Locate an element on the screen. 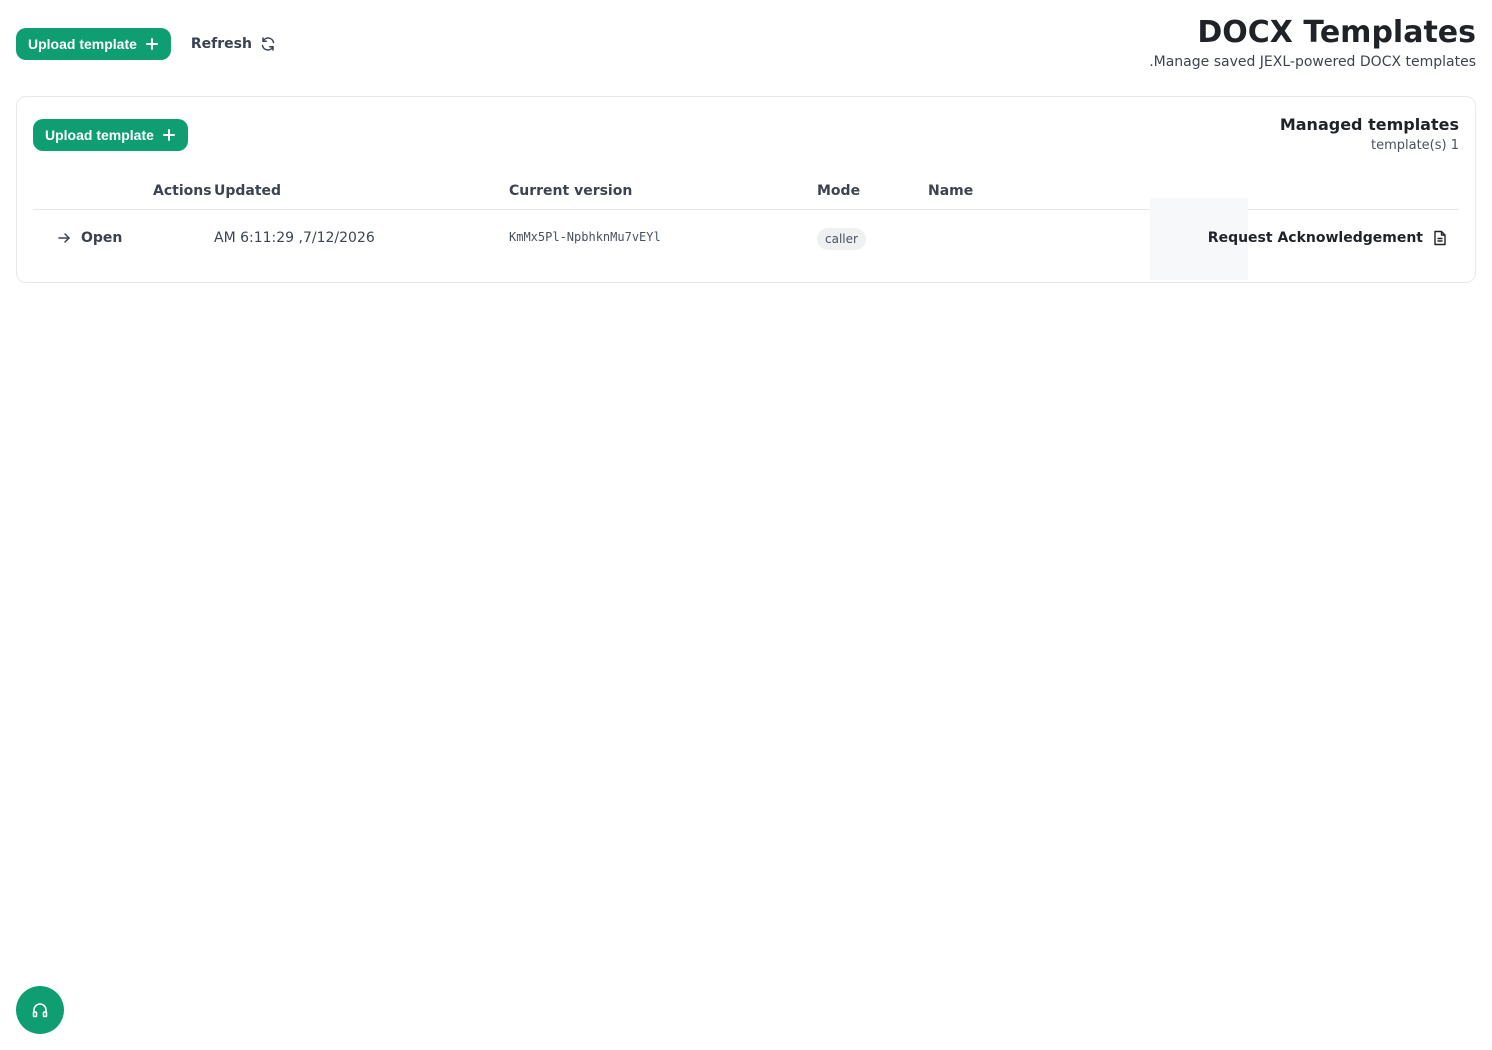 Image resolution: width=1492 pixels, height=1050 pixels. refresh-button: Refresh is located at coordinates (233, 44).